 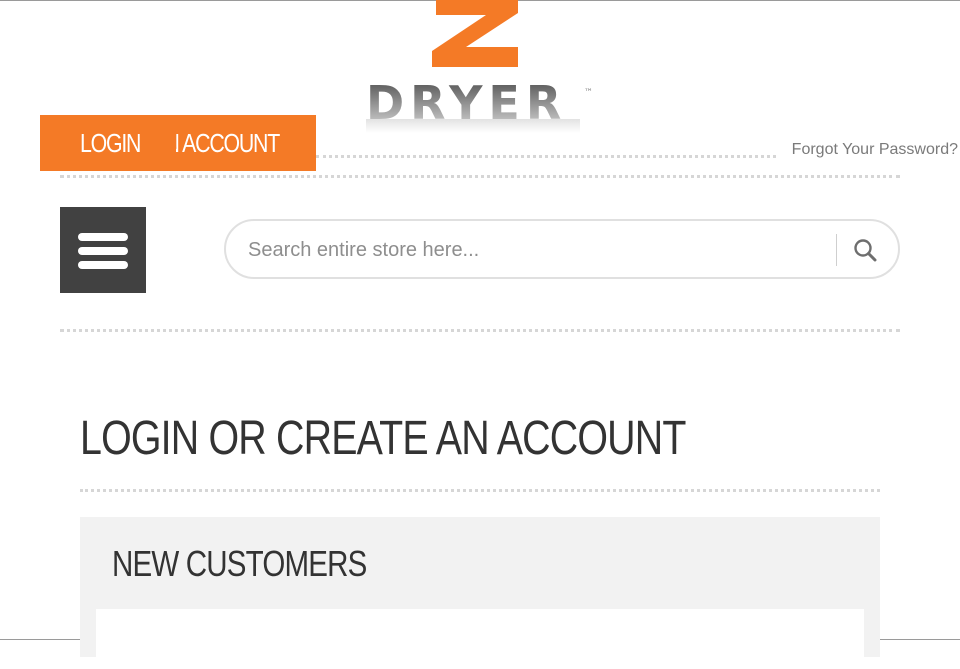 What do you see at coordinates (110, 143) in the screenshot?
I see `login-tab: LOGIN` at bounding box center [110, 143].